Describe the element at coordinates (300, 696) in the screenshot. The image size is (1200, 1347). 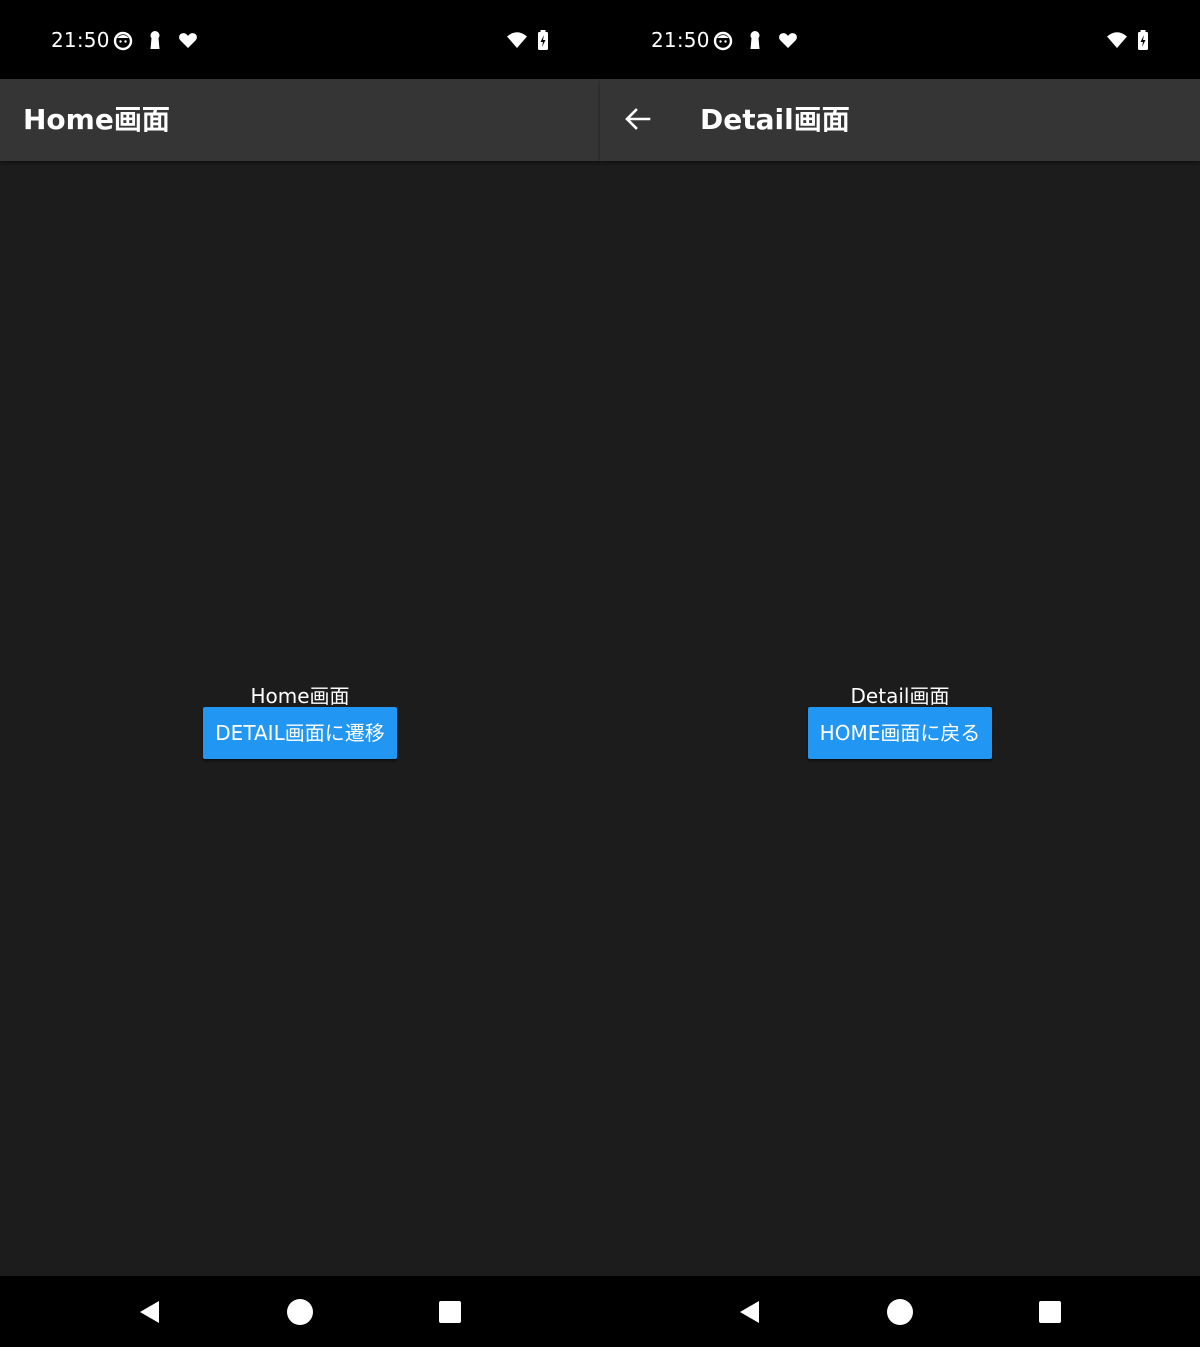
I see `center-text: Home画面` at that location.